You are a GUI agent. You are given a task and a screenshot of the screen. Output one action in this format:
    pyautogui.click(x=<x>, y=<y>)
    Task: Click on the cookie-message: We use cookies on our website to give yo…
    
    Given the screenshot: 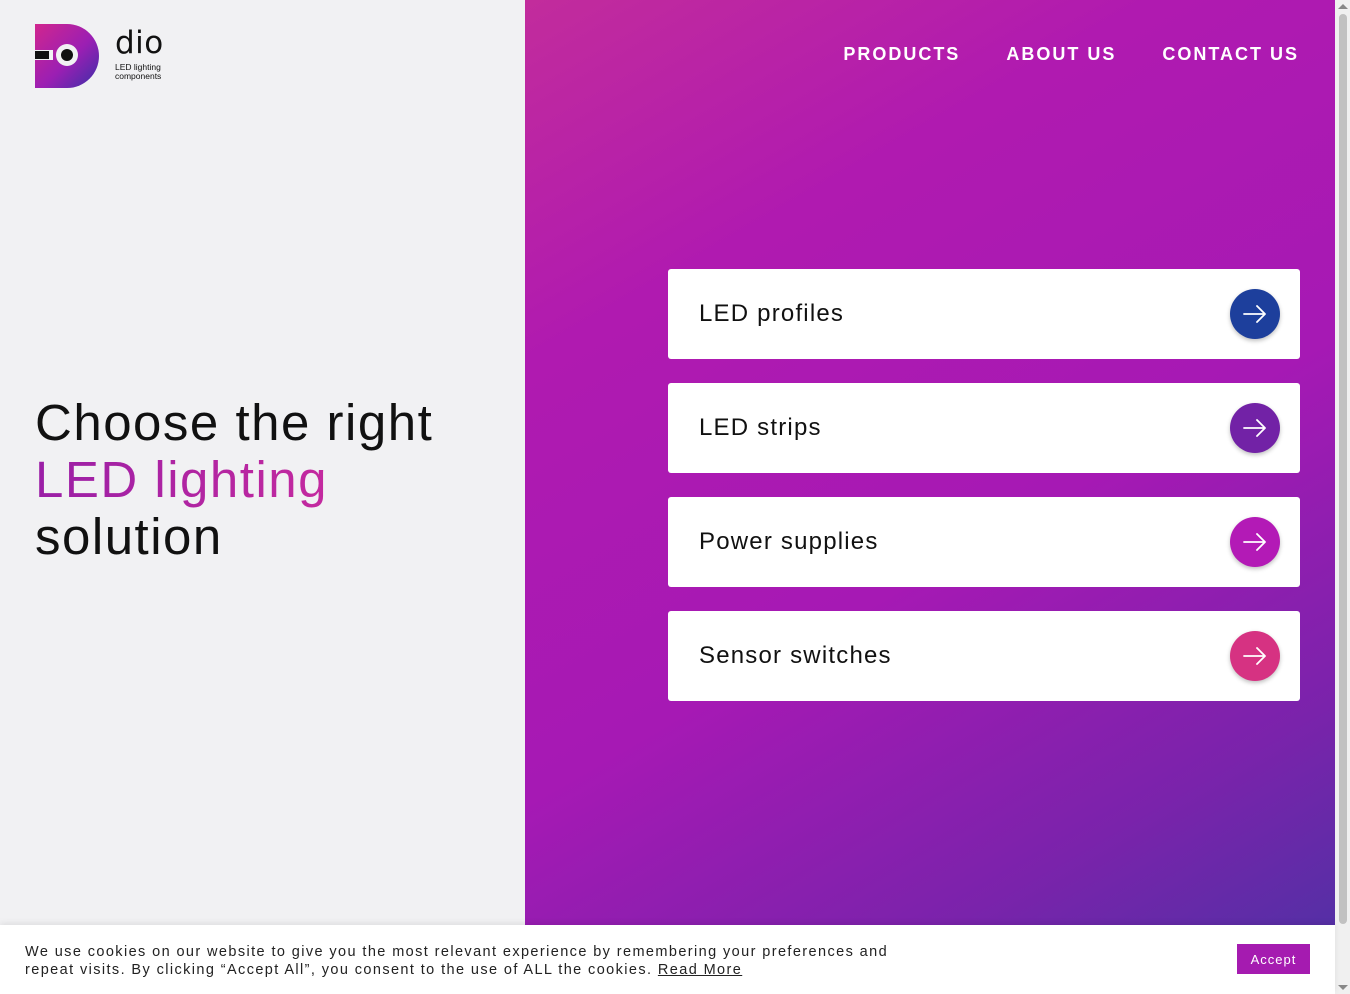 What is the action you would take?
    pyautogui.click(x=475, y=961)
    